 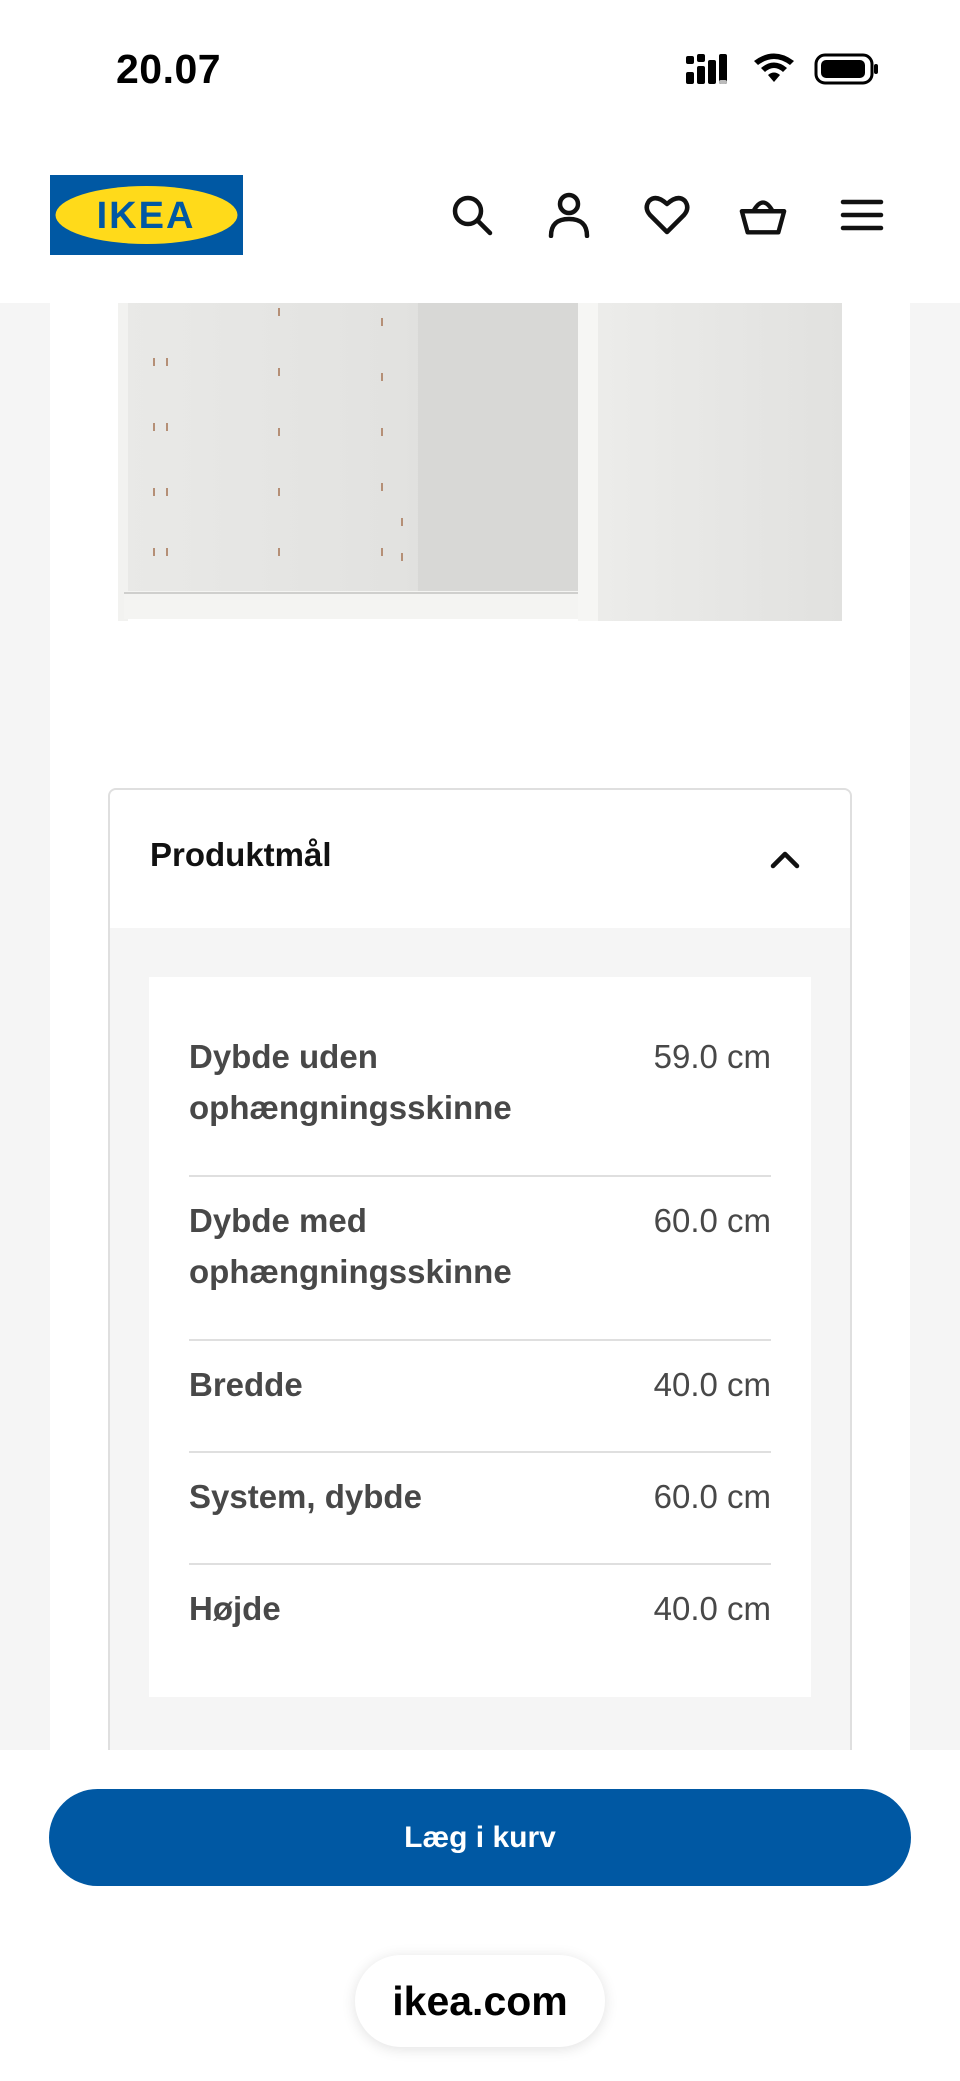 What do you see at coordinates (472, 215) in the screenshot?
I see `search-icon` at bounding box center [472, 215].